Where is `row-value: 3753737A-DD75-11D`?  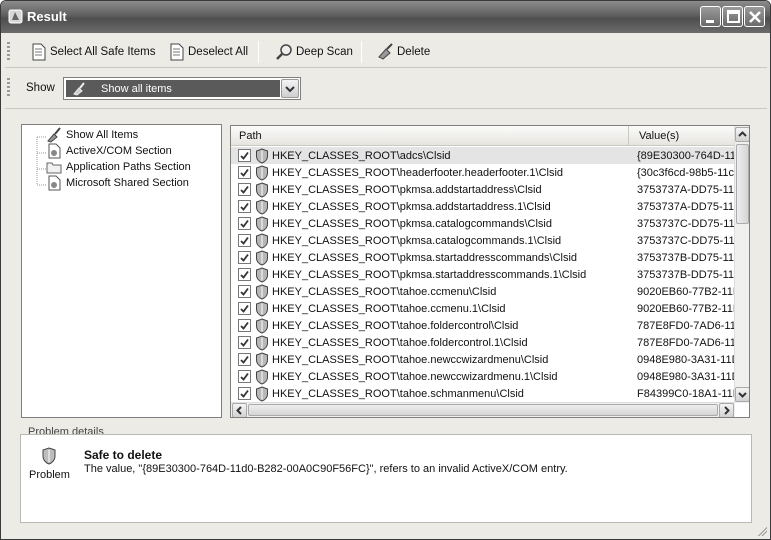 row-value: 3753737A-DD75-11D is located at coordinates (686, 189).